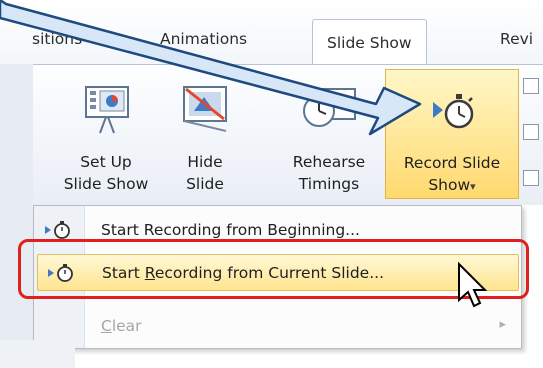  Describe the element at coordinates (472, 285) in the screenshot. I see `mouse-cursor-icon` at that location.